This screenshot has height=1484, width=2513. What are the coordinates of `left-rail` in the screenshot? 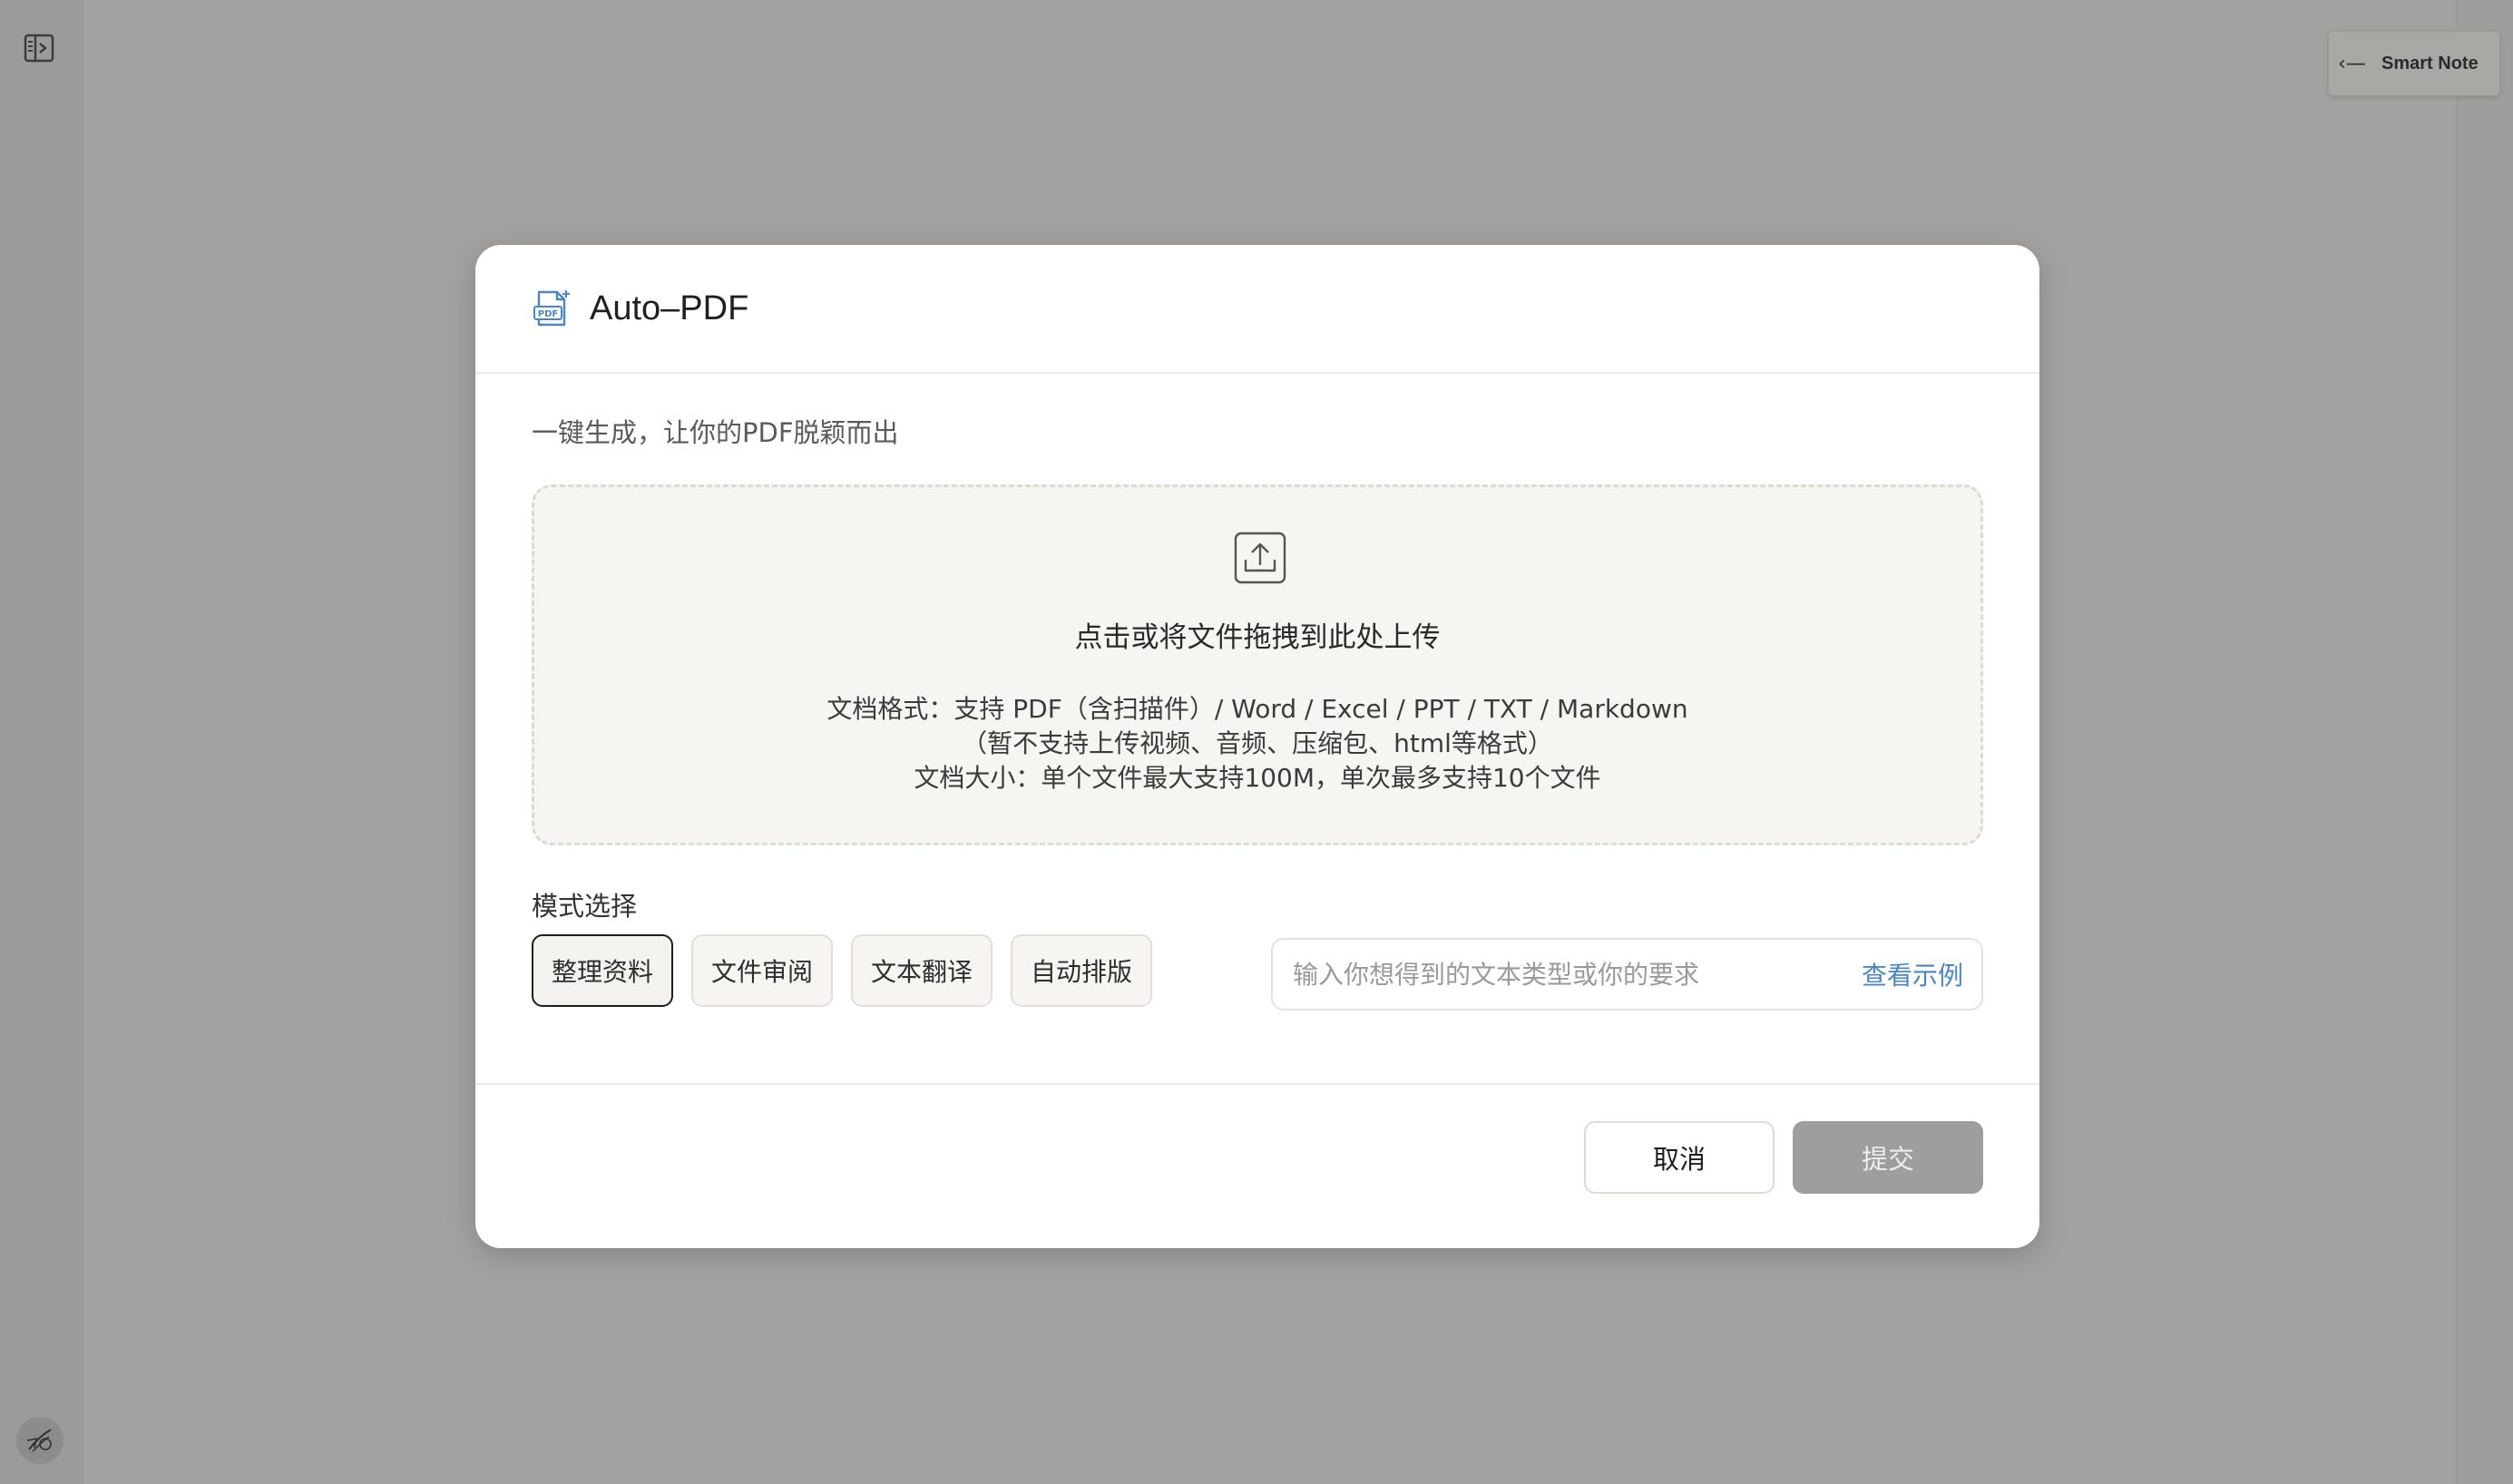 It's located at (41, 742).